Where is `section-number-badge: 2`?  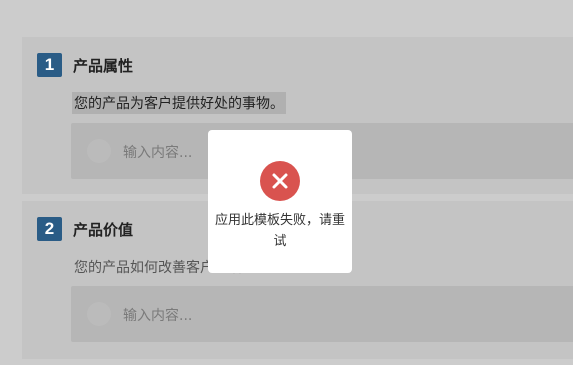
section-number-badge: 2 is located at coordinates (49, 229).